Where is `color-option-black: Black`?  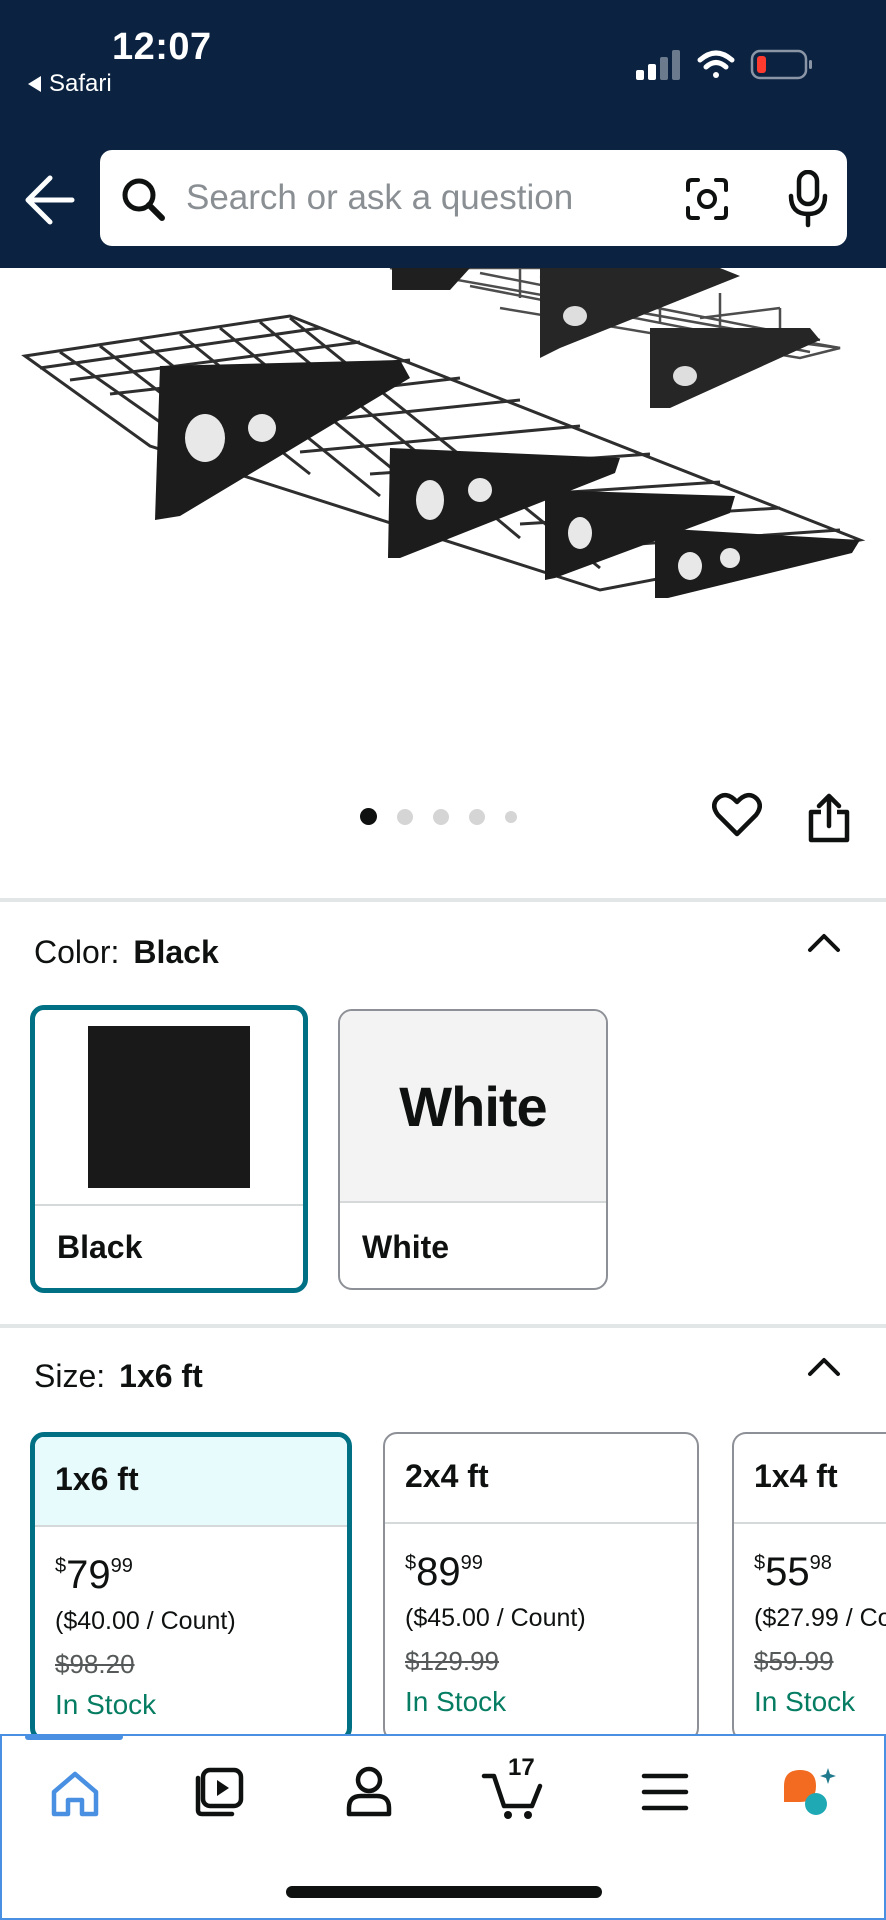
color-option-black: Black is located at coordinates (169, 1149).